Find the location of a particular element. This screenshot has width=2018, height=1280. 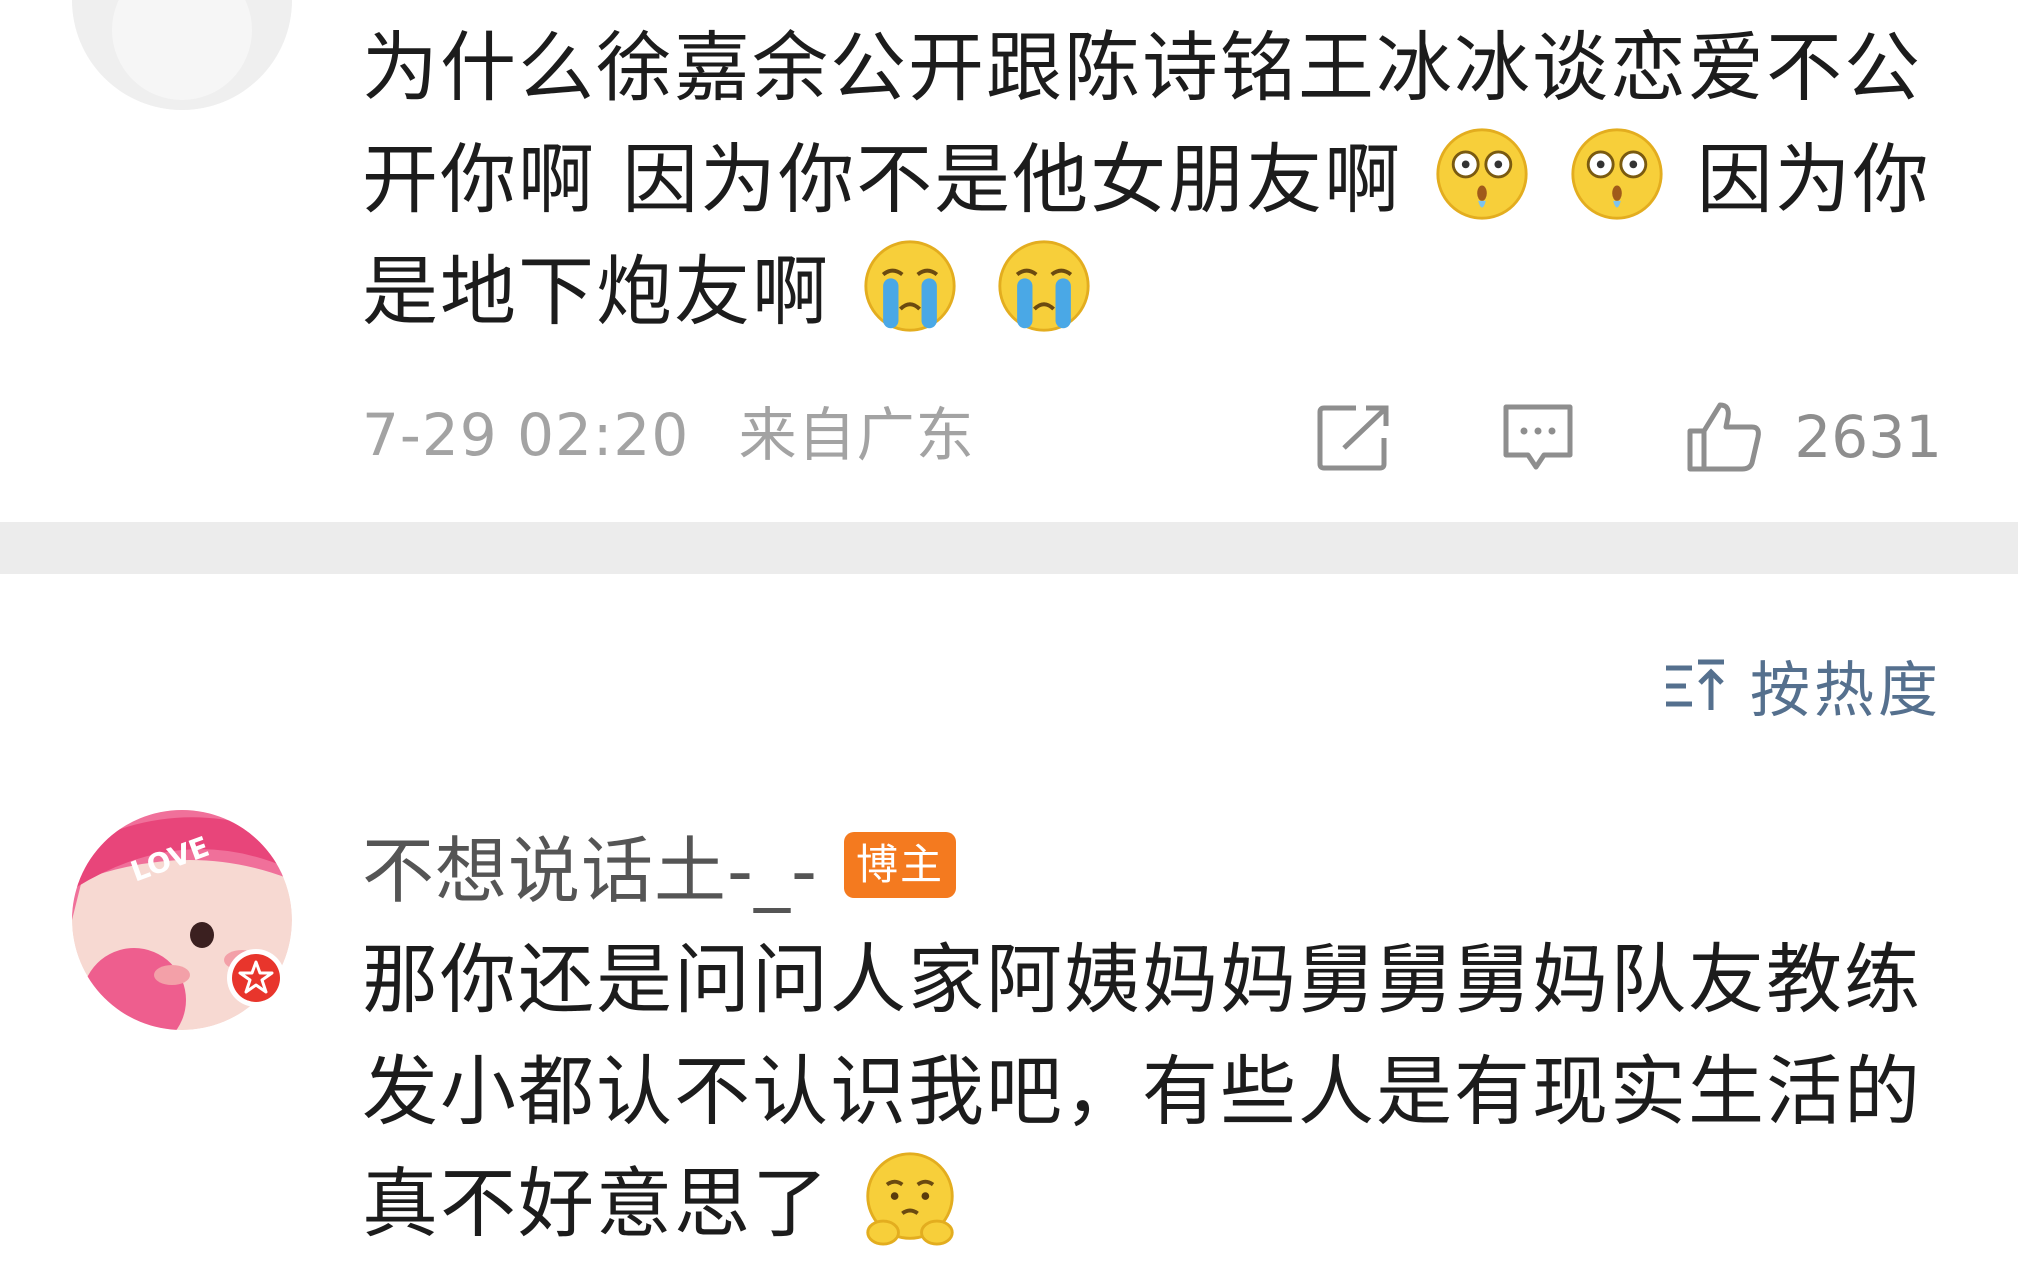

location: 来自广东 is located at coordinates (856, 435).